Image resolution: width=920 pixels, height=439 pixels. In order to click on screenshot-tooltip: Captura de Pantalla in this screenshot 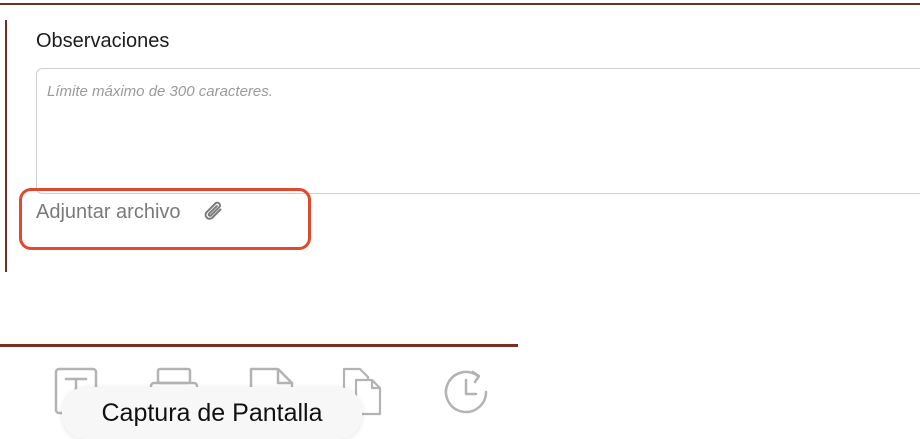, I will do `click(212, 413)`.